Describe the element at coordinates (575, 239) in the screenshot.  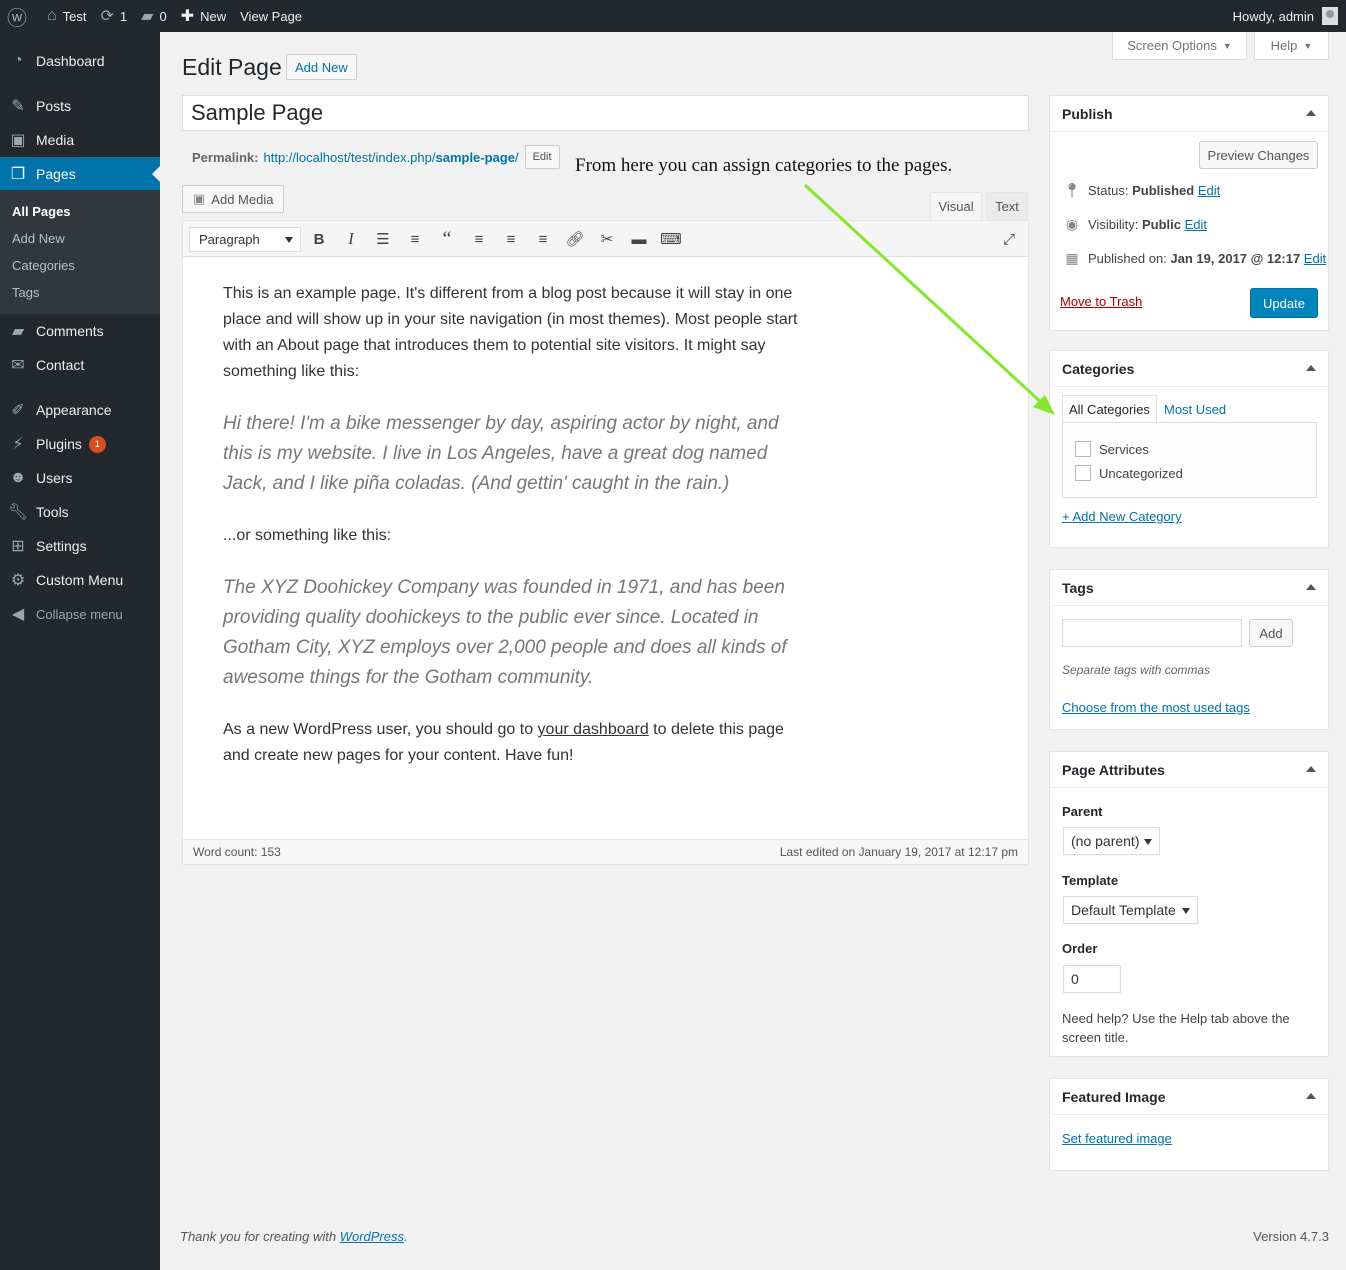
I see `link-icon: 🔗︎` at that location.